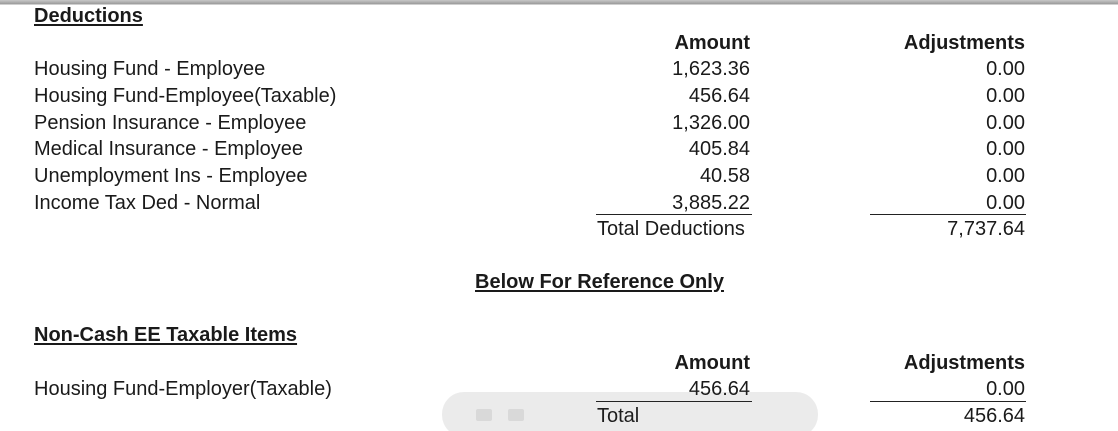 The height and width of the screenshot is (431, 1118). What do you see at coordinates (88, 16) in the screenshot?
I see `deductions-heading: Deductions` at bounding box center [88, 16].